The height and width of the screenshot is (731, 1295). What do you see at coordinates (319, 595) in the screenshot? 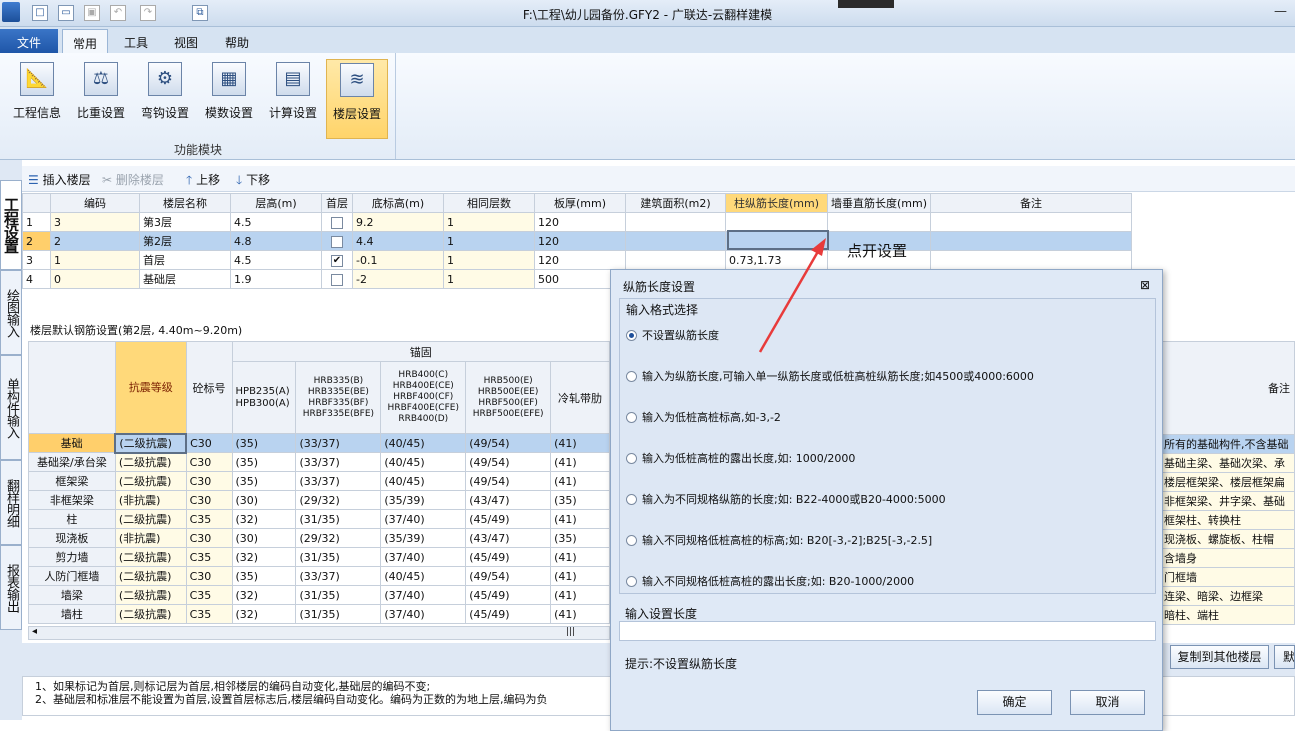
I see `table-row: 墙梁 (二级抗震) C35 (32) (31/35) (37/40) (45/49) (41)` at bounding box center [319, 595].